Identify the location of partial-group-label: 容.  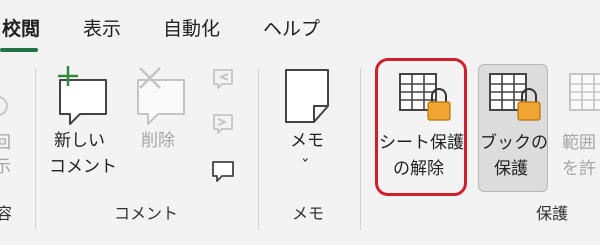
(6, 213).